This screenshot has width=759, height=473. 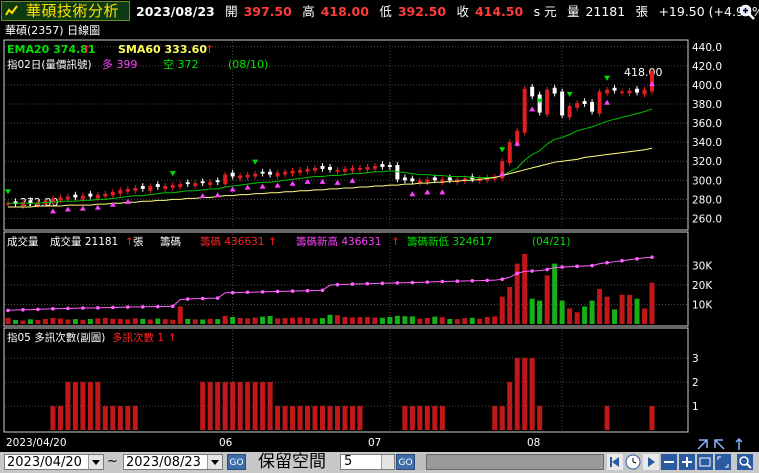 I want to click on zoom-in-icon, so click(x=687, y=462).